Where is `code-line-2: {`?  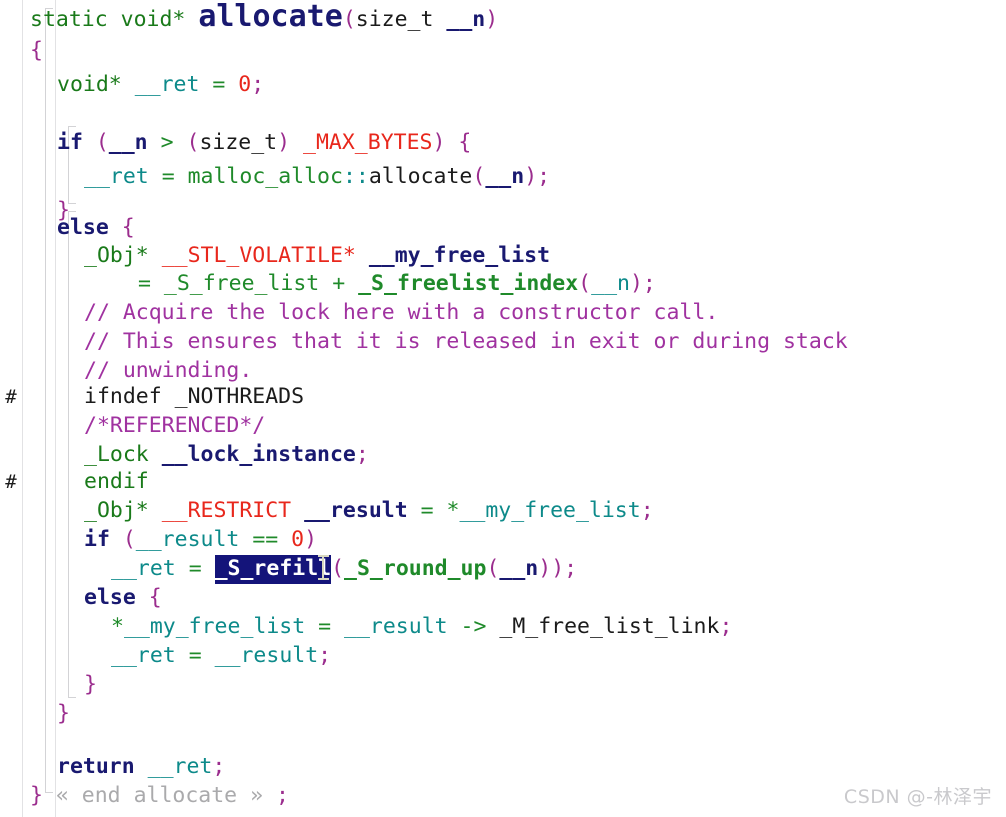
code-line-2: { is located at coordinates (36, 51).